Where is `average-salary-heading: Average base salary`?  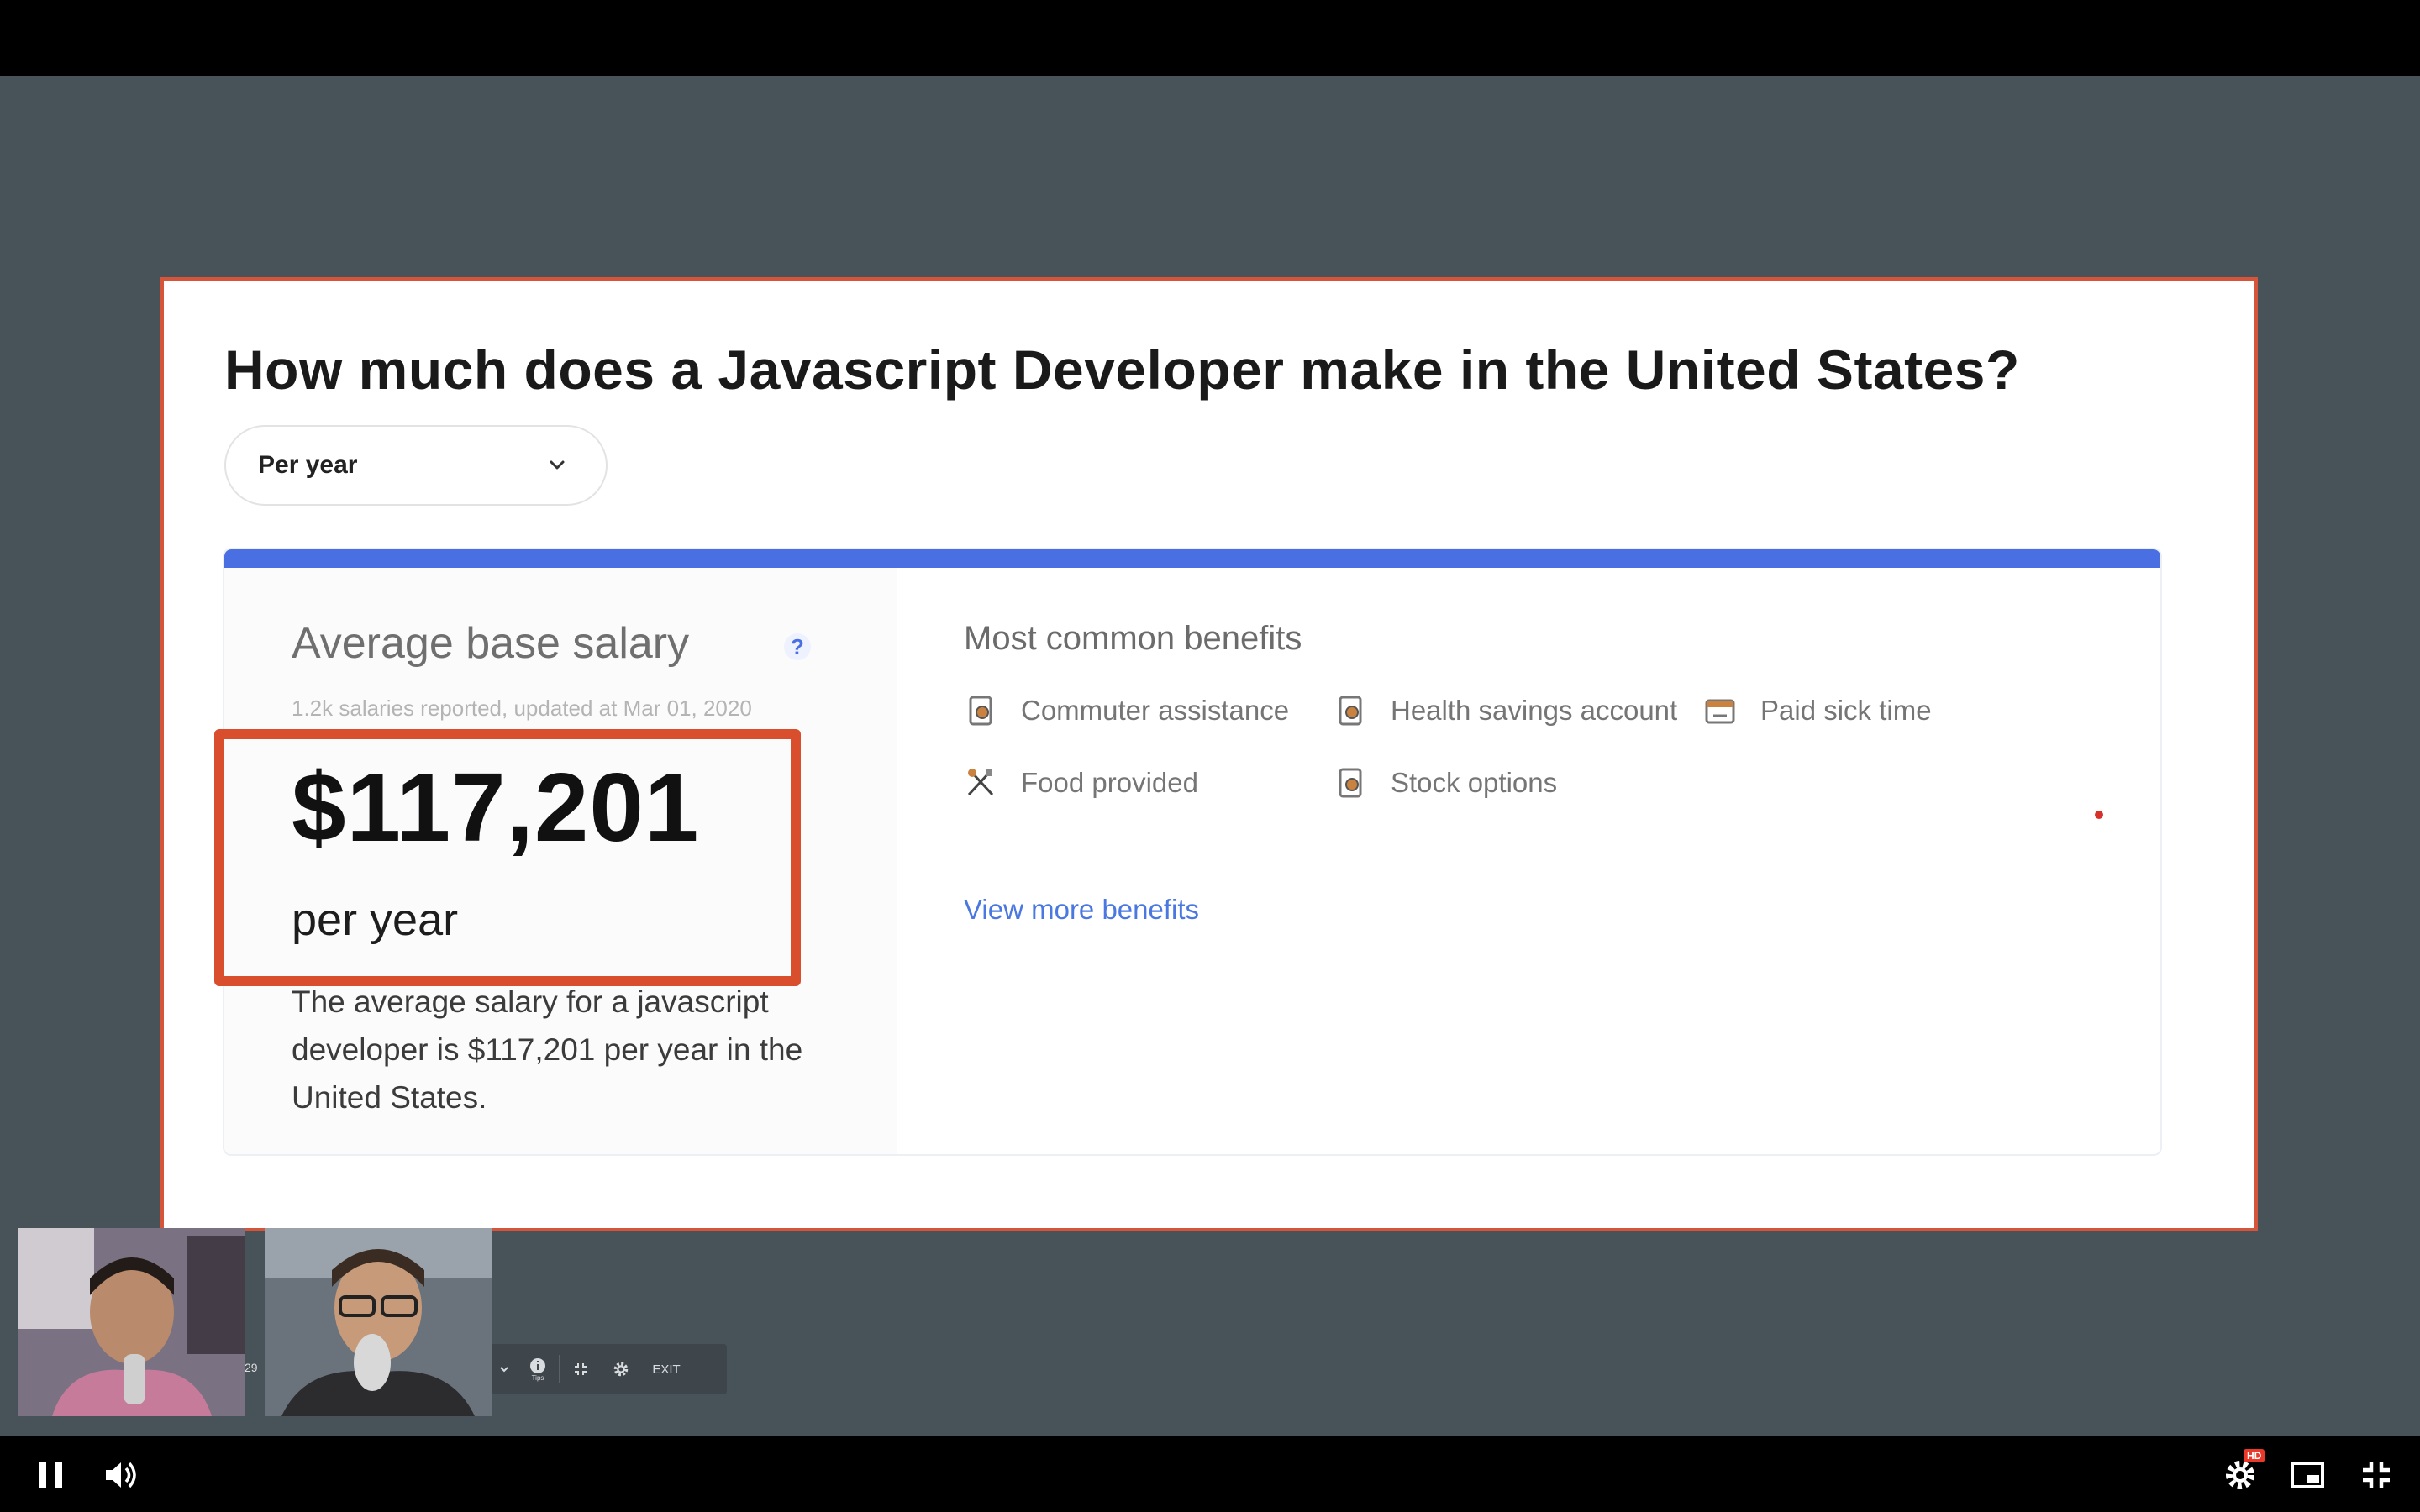
average-salary-heading: Average base salary is located at coordinates (491, 643).